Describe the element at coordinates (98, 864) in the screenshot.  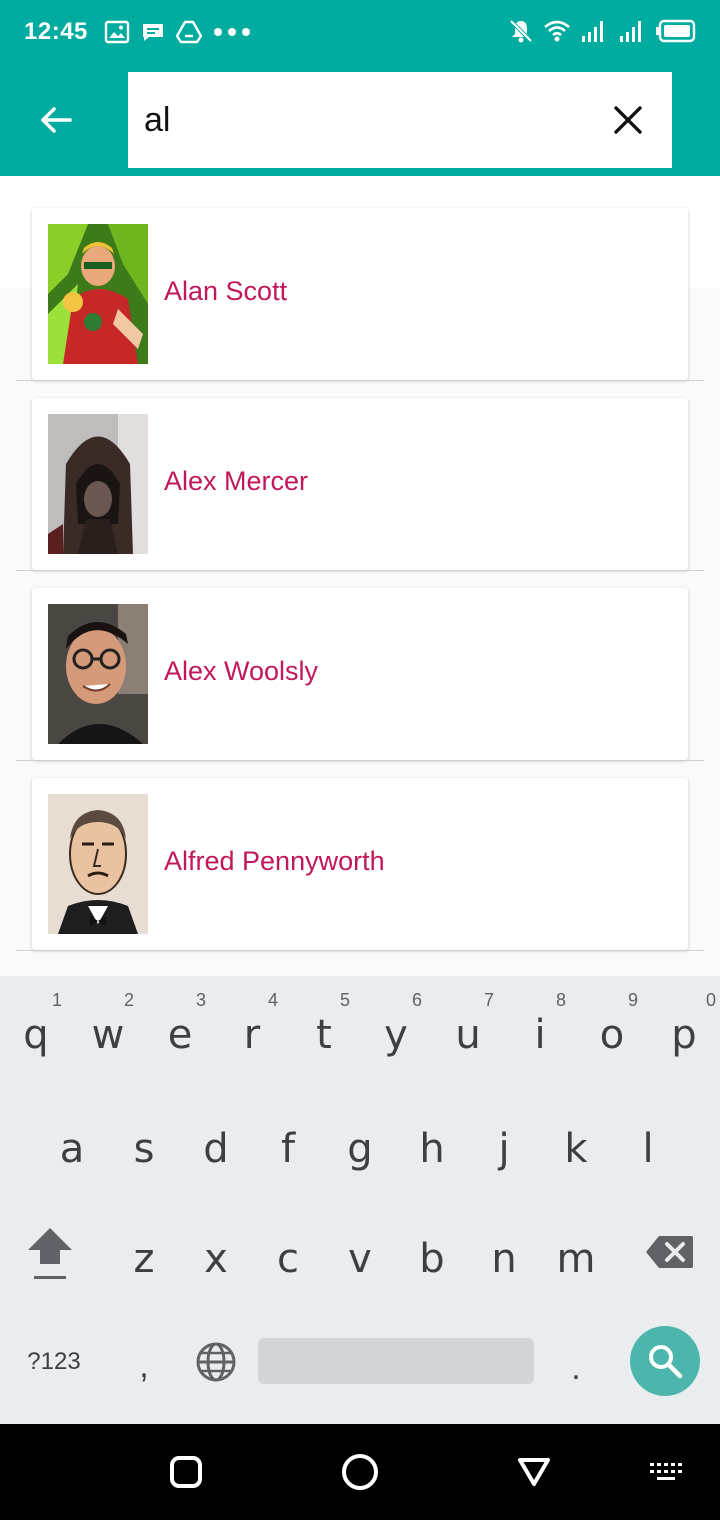
I see `alfred-pennyworth-portrait` at that location.